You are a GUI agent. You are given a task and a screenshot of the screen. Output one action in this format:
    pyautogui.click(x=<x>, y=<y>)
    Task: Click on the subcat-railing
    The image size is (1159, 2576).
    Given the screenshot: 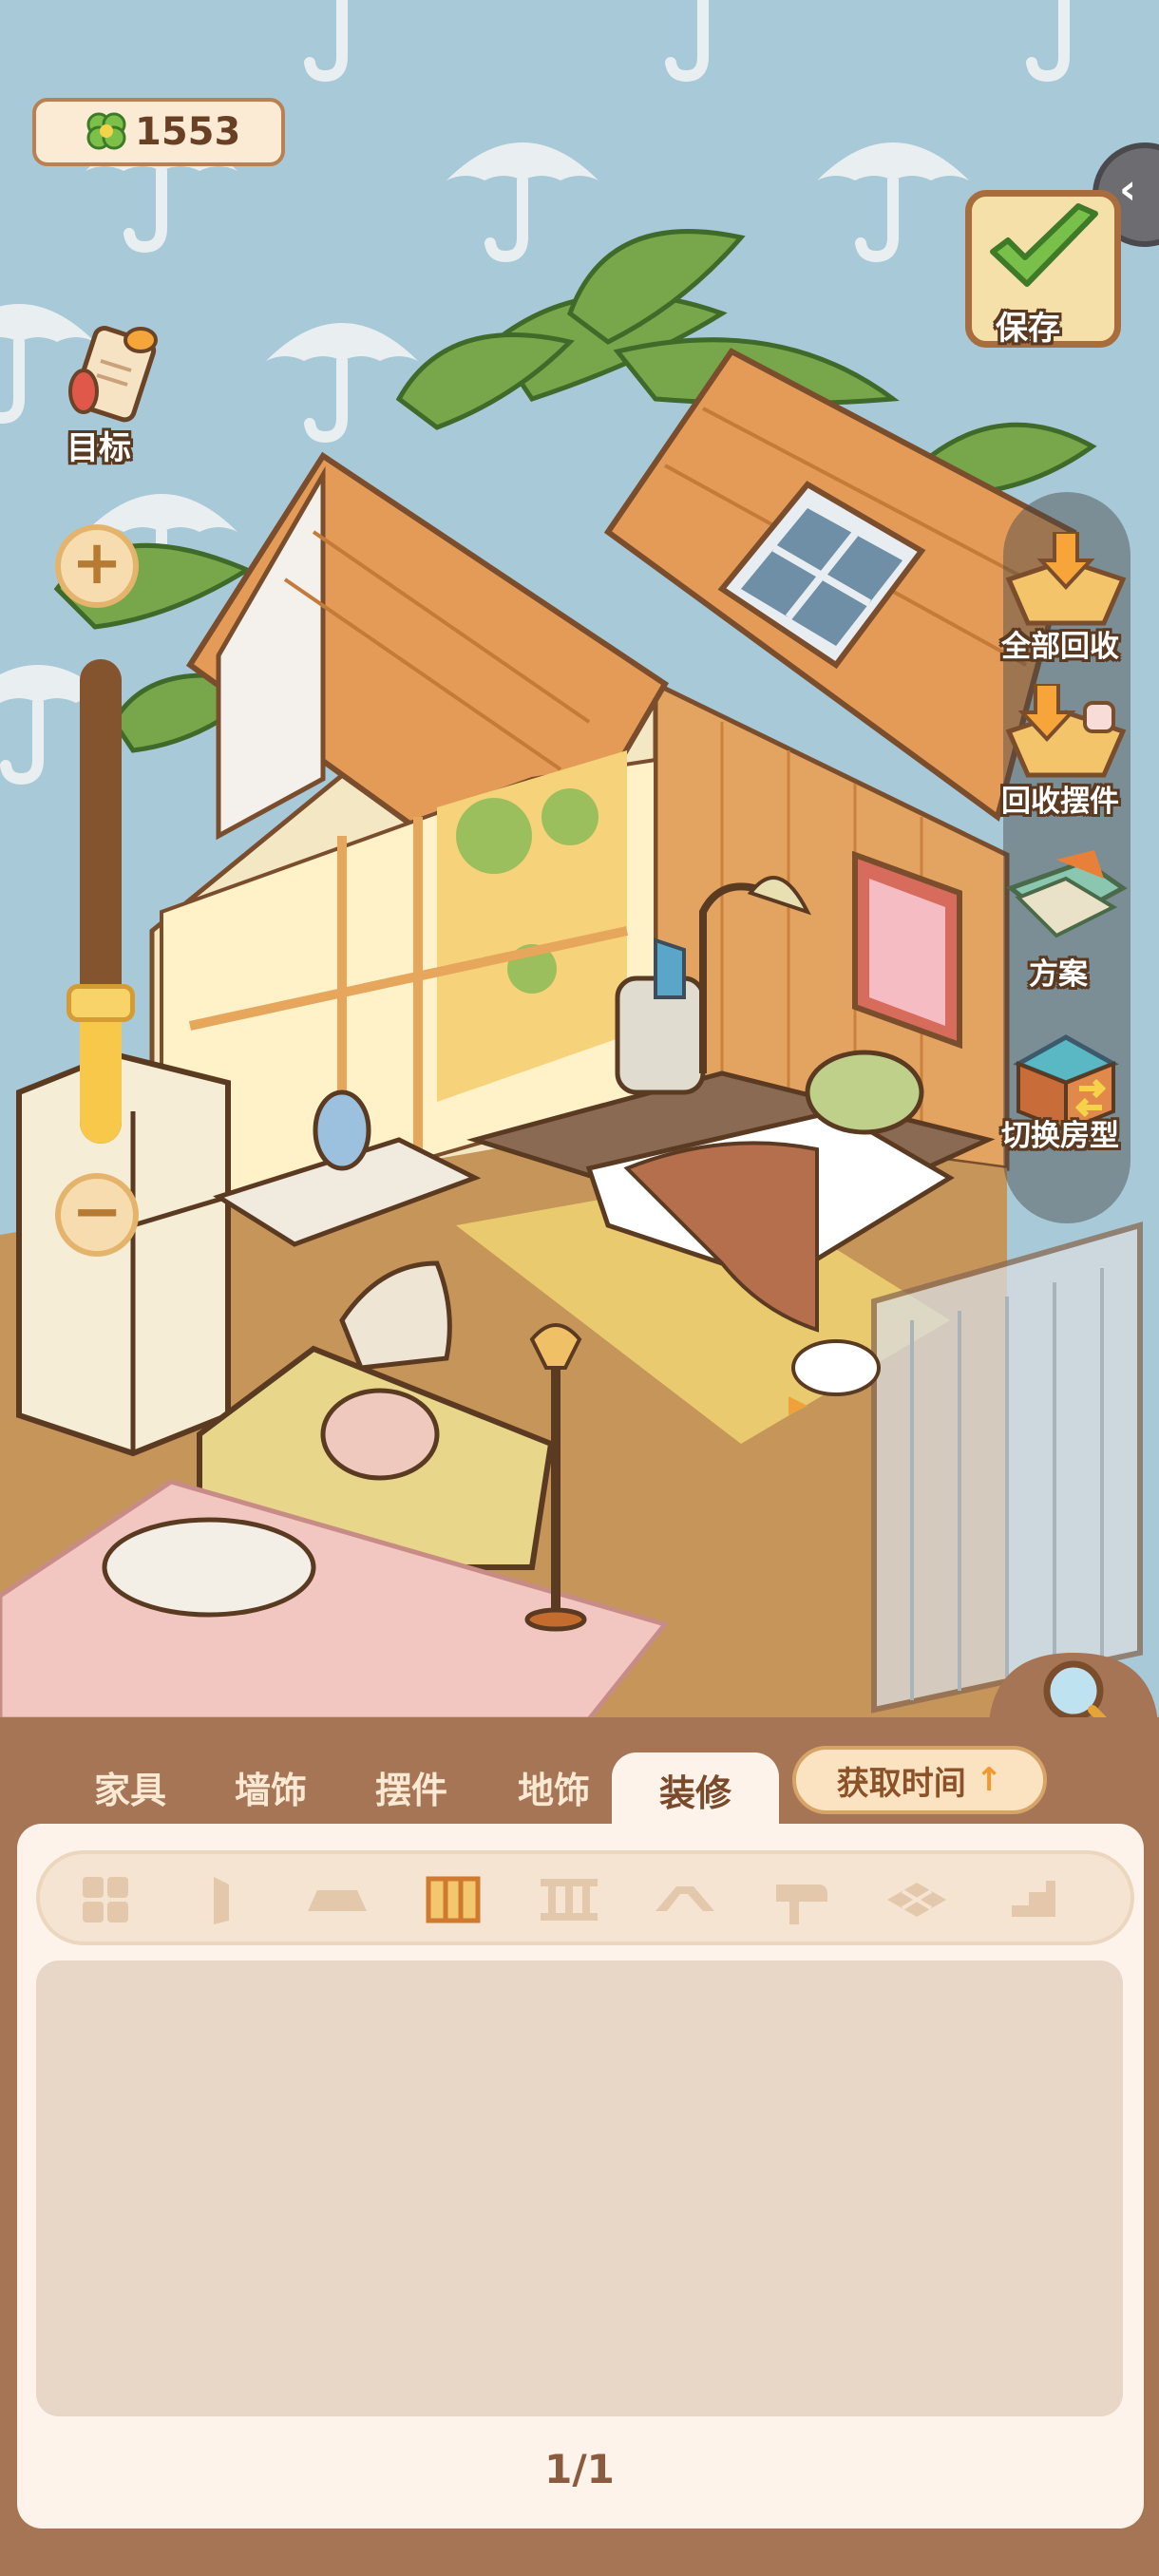 What is the action you would take?
    pyautogui.click(x=569, y=1899)
    